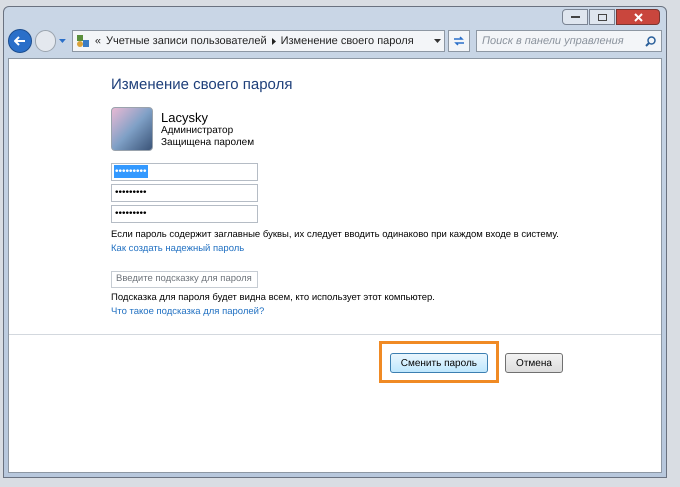  I want to click on hint-field: Введите подсказку для пароля, so click(184, 279).